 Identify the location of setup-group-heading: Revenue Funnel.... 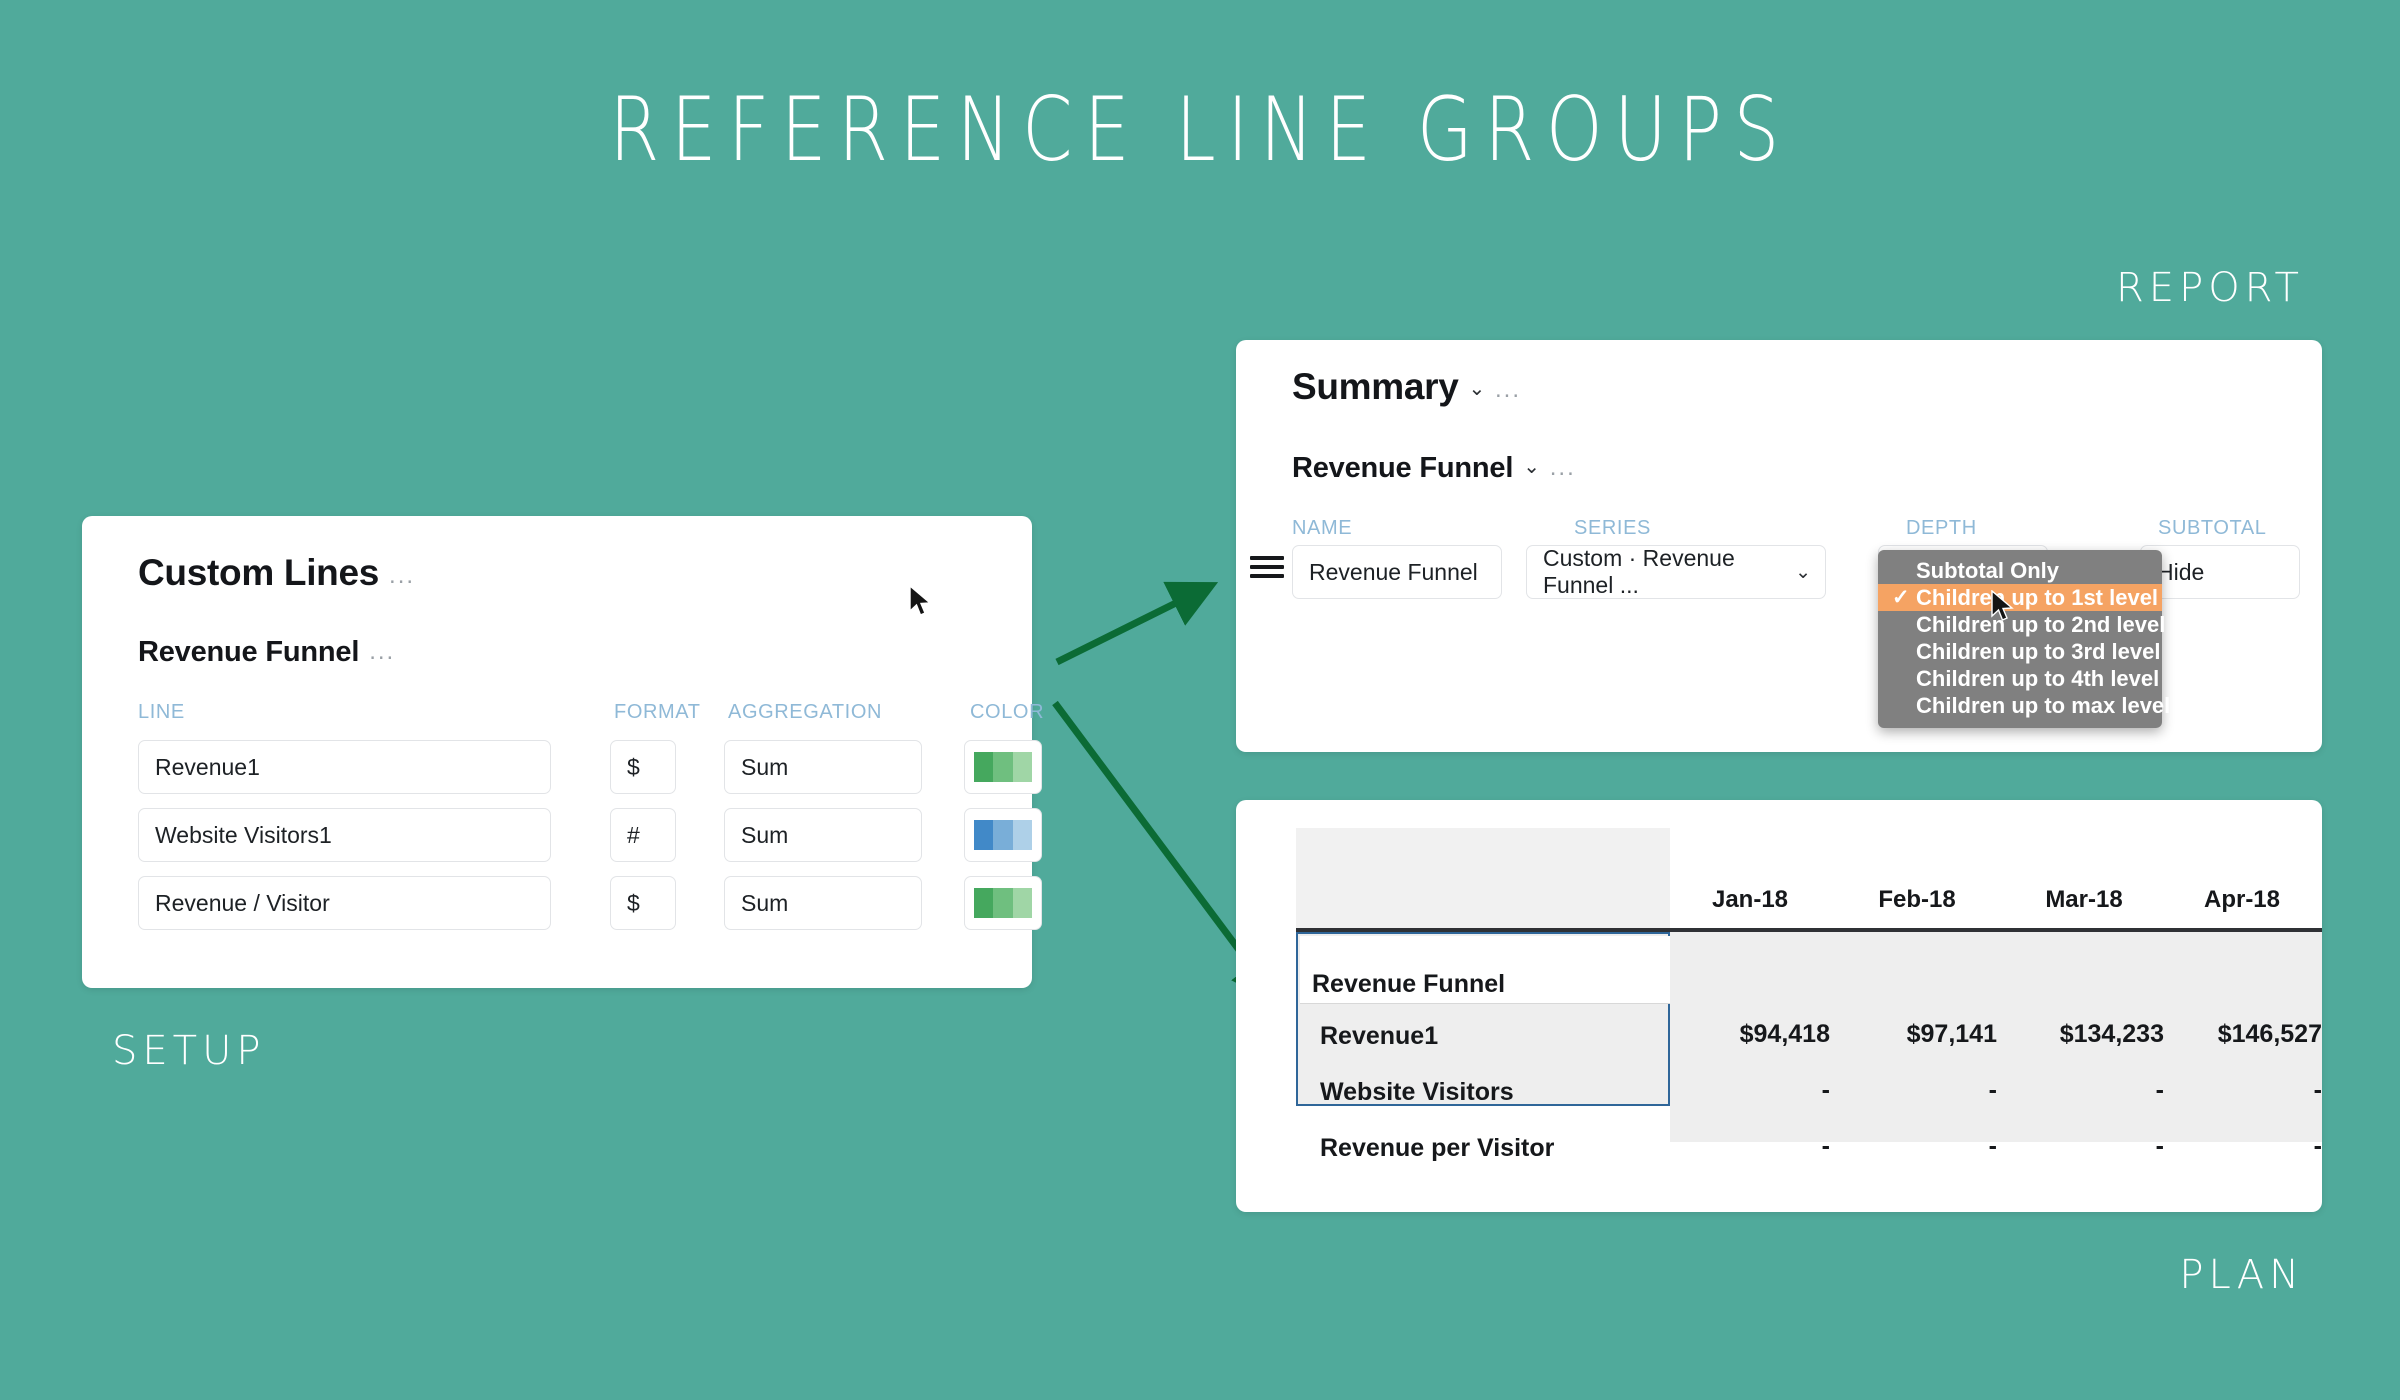
(266, 652).